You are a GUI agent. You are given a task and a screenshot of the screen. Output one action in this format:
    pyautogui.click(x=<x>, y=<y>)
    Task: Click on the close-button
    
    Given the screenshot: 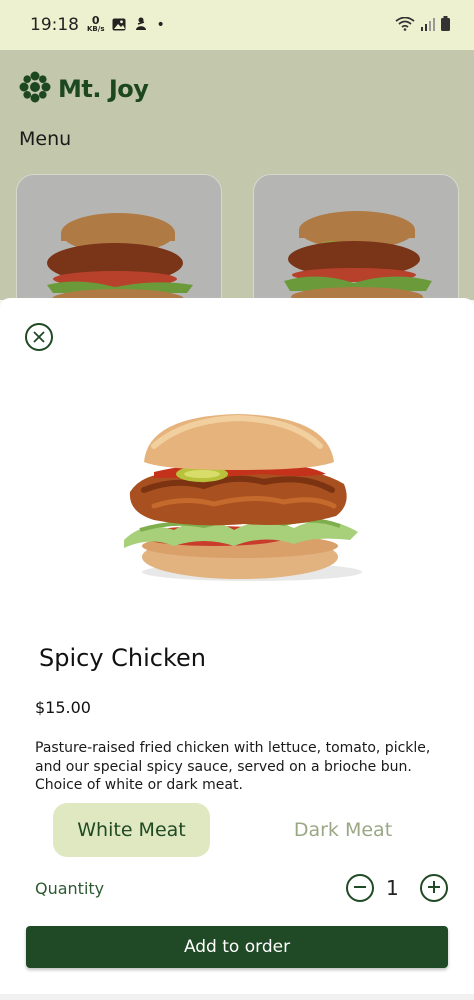 What is the action you would take?
    pyautogui.click(x=39, y=337)
    